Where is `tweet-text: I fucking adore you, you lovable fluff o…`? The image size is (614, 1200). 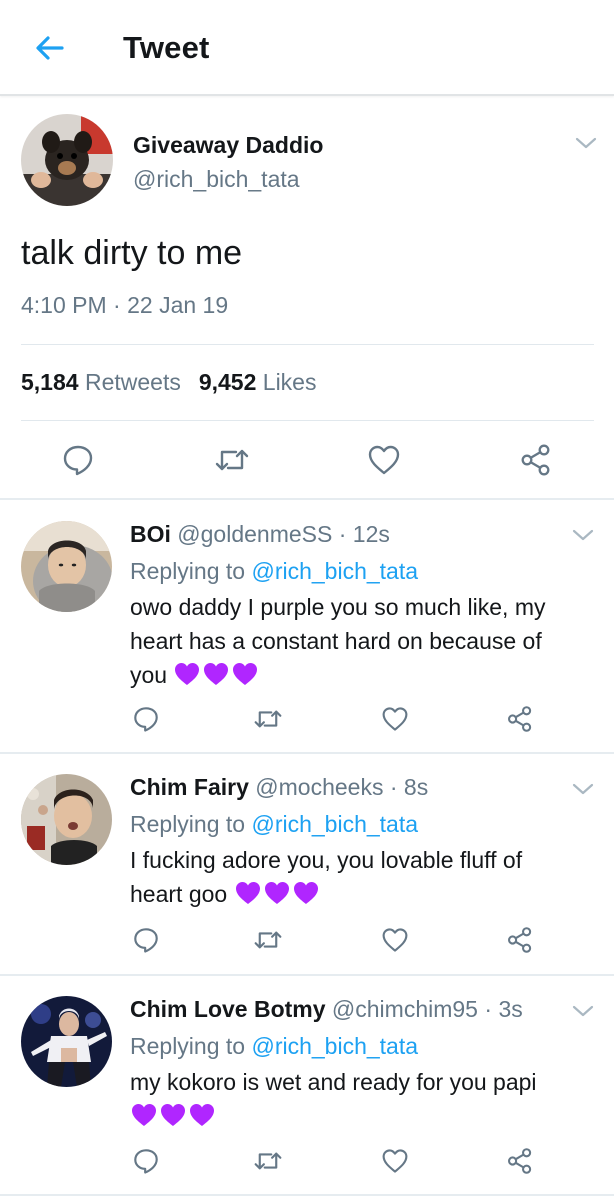
tweet-text: I fucking adore you, you lovable fluff o… is located at coordinates (365, 879).